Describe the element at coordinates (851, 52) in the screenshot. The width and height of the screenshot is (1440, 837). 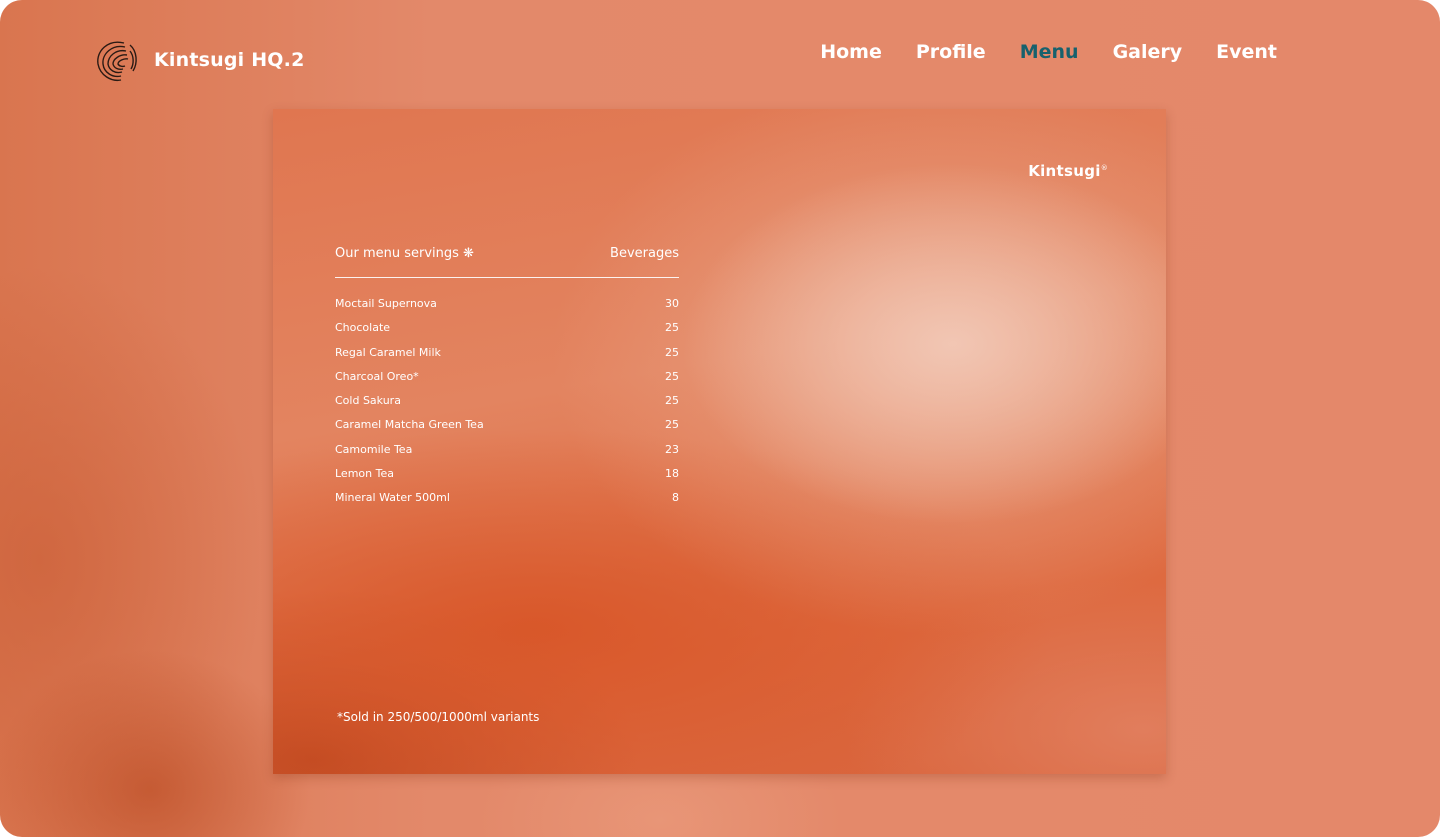
I see `nav-home: Home` at that location.